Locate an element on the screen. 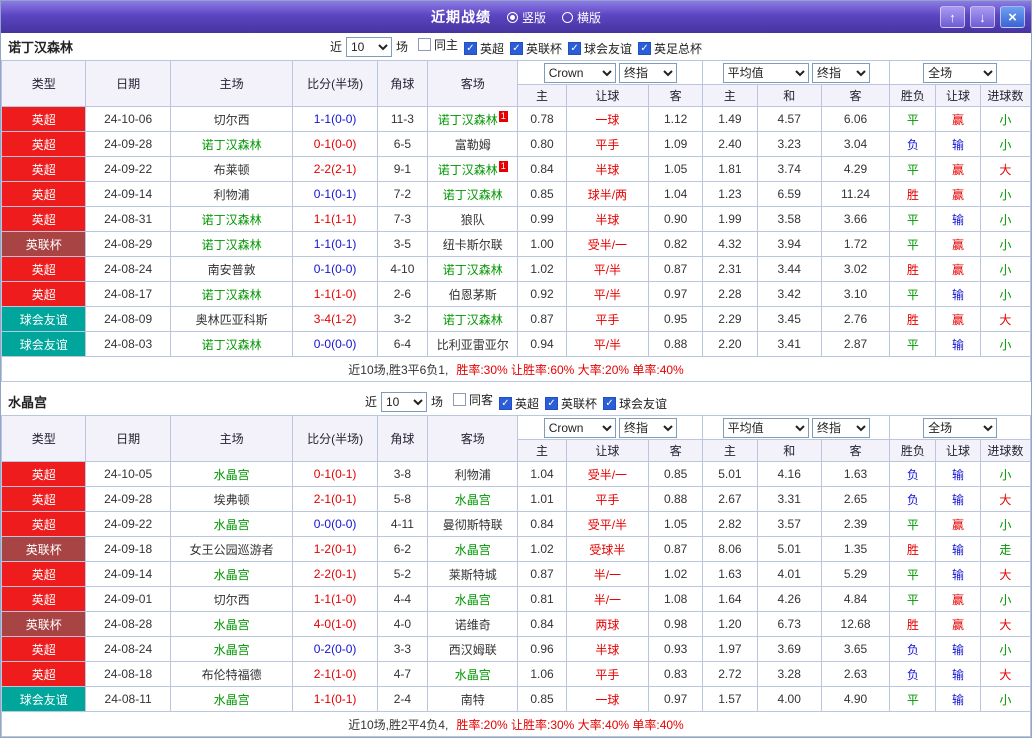 The width and height of the screenshot is (1032, 738). match-date: 24-08-28 is located at coordinates (128, 624).